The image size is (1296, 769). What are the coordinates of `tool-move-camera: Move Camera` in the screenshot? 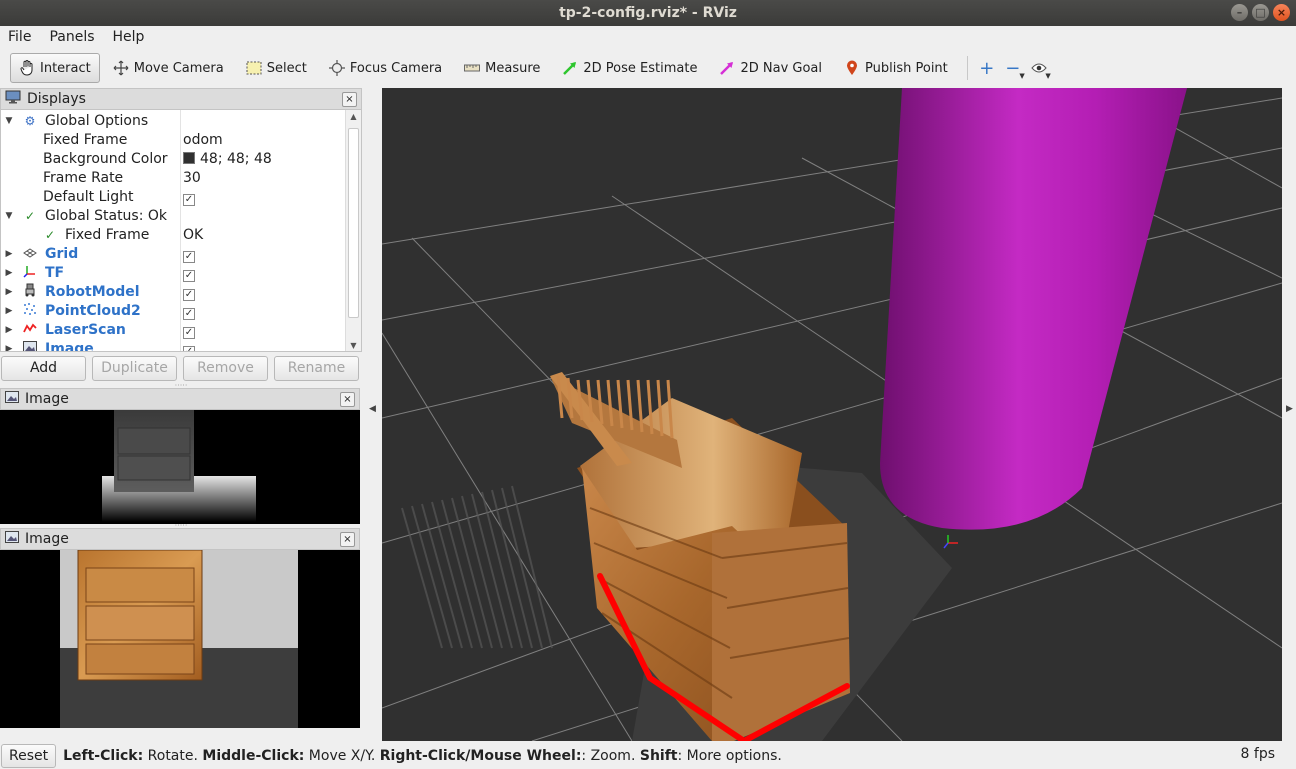 It's located at (168, 68).